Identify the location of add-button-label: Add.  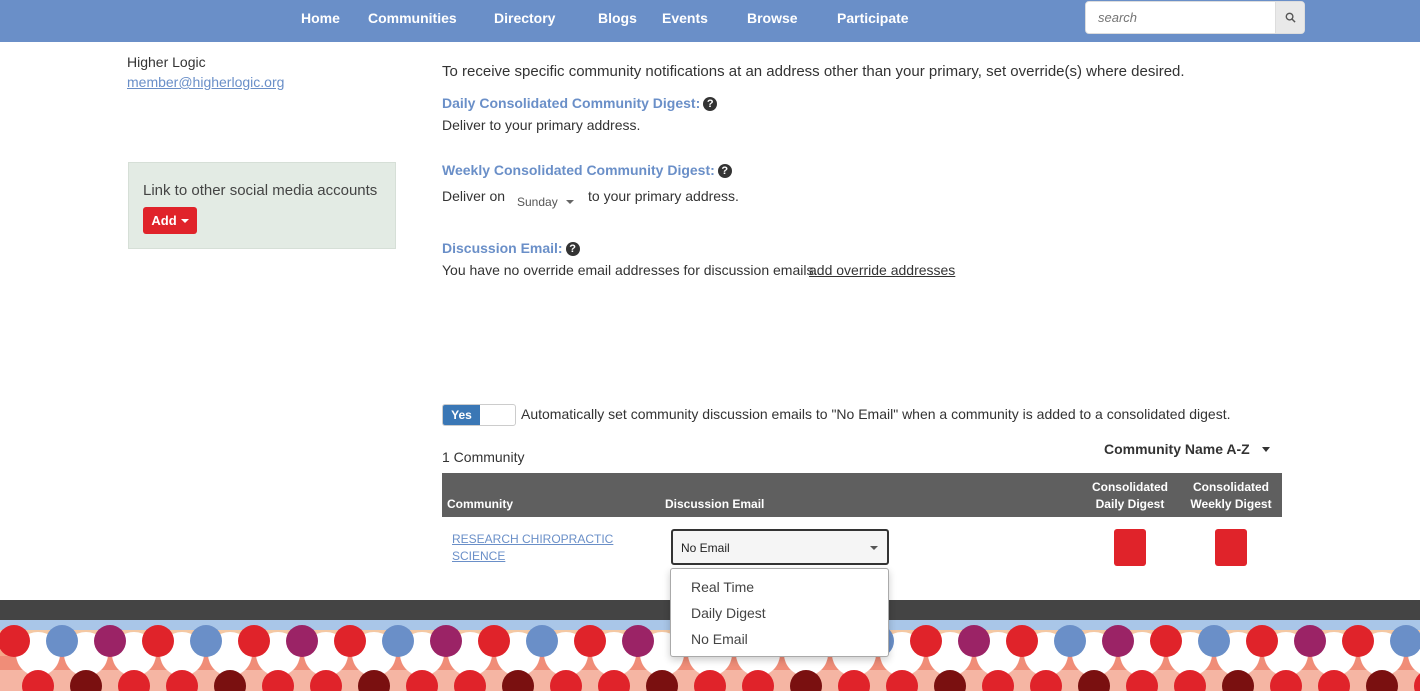
(164, 220).